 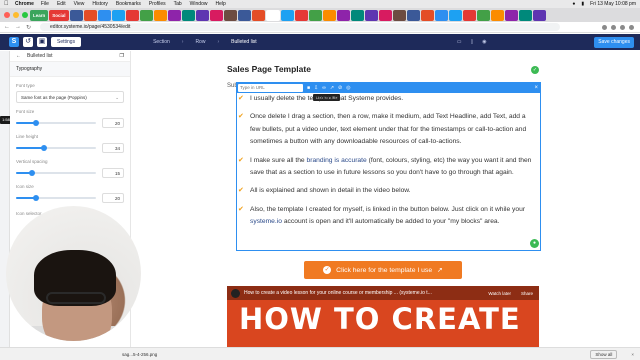 What do you see at coordinates (42, 42) in the screenshot?
I see `preview-icon: ▣` at bounding box center [42, 42].